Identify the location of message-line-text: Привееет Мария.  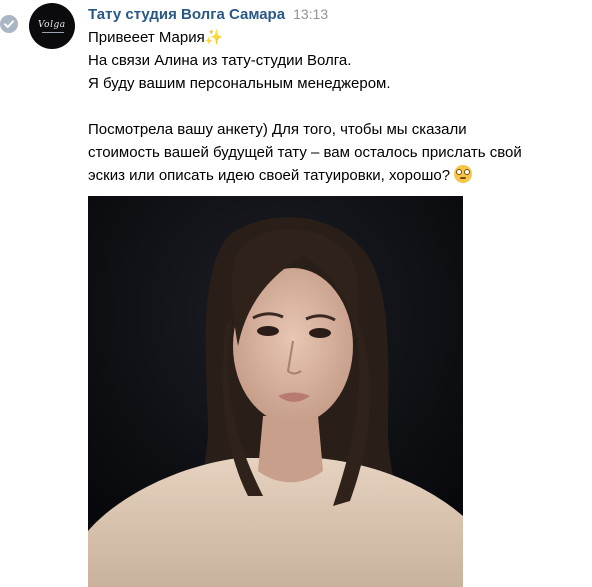
(146, 37).